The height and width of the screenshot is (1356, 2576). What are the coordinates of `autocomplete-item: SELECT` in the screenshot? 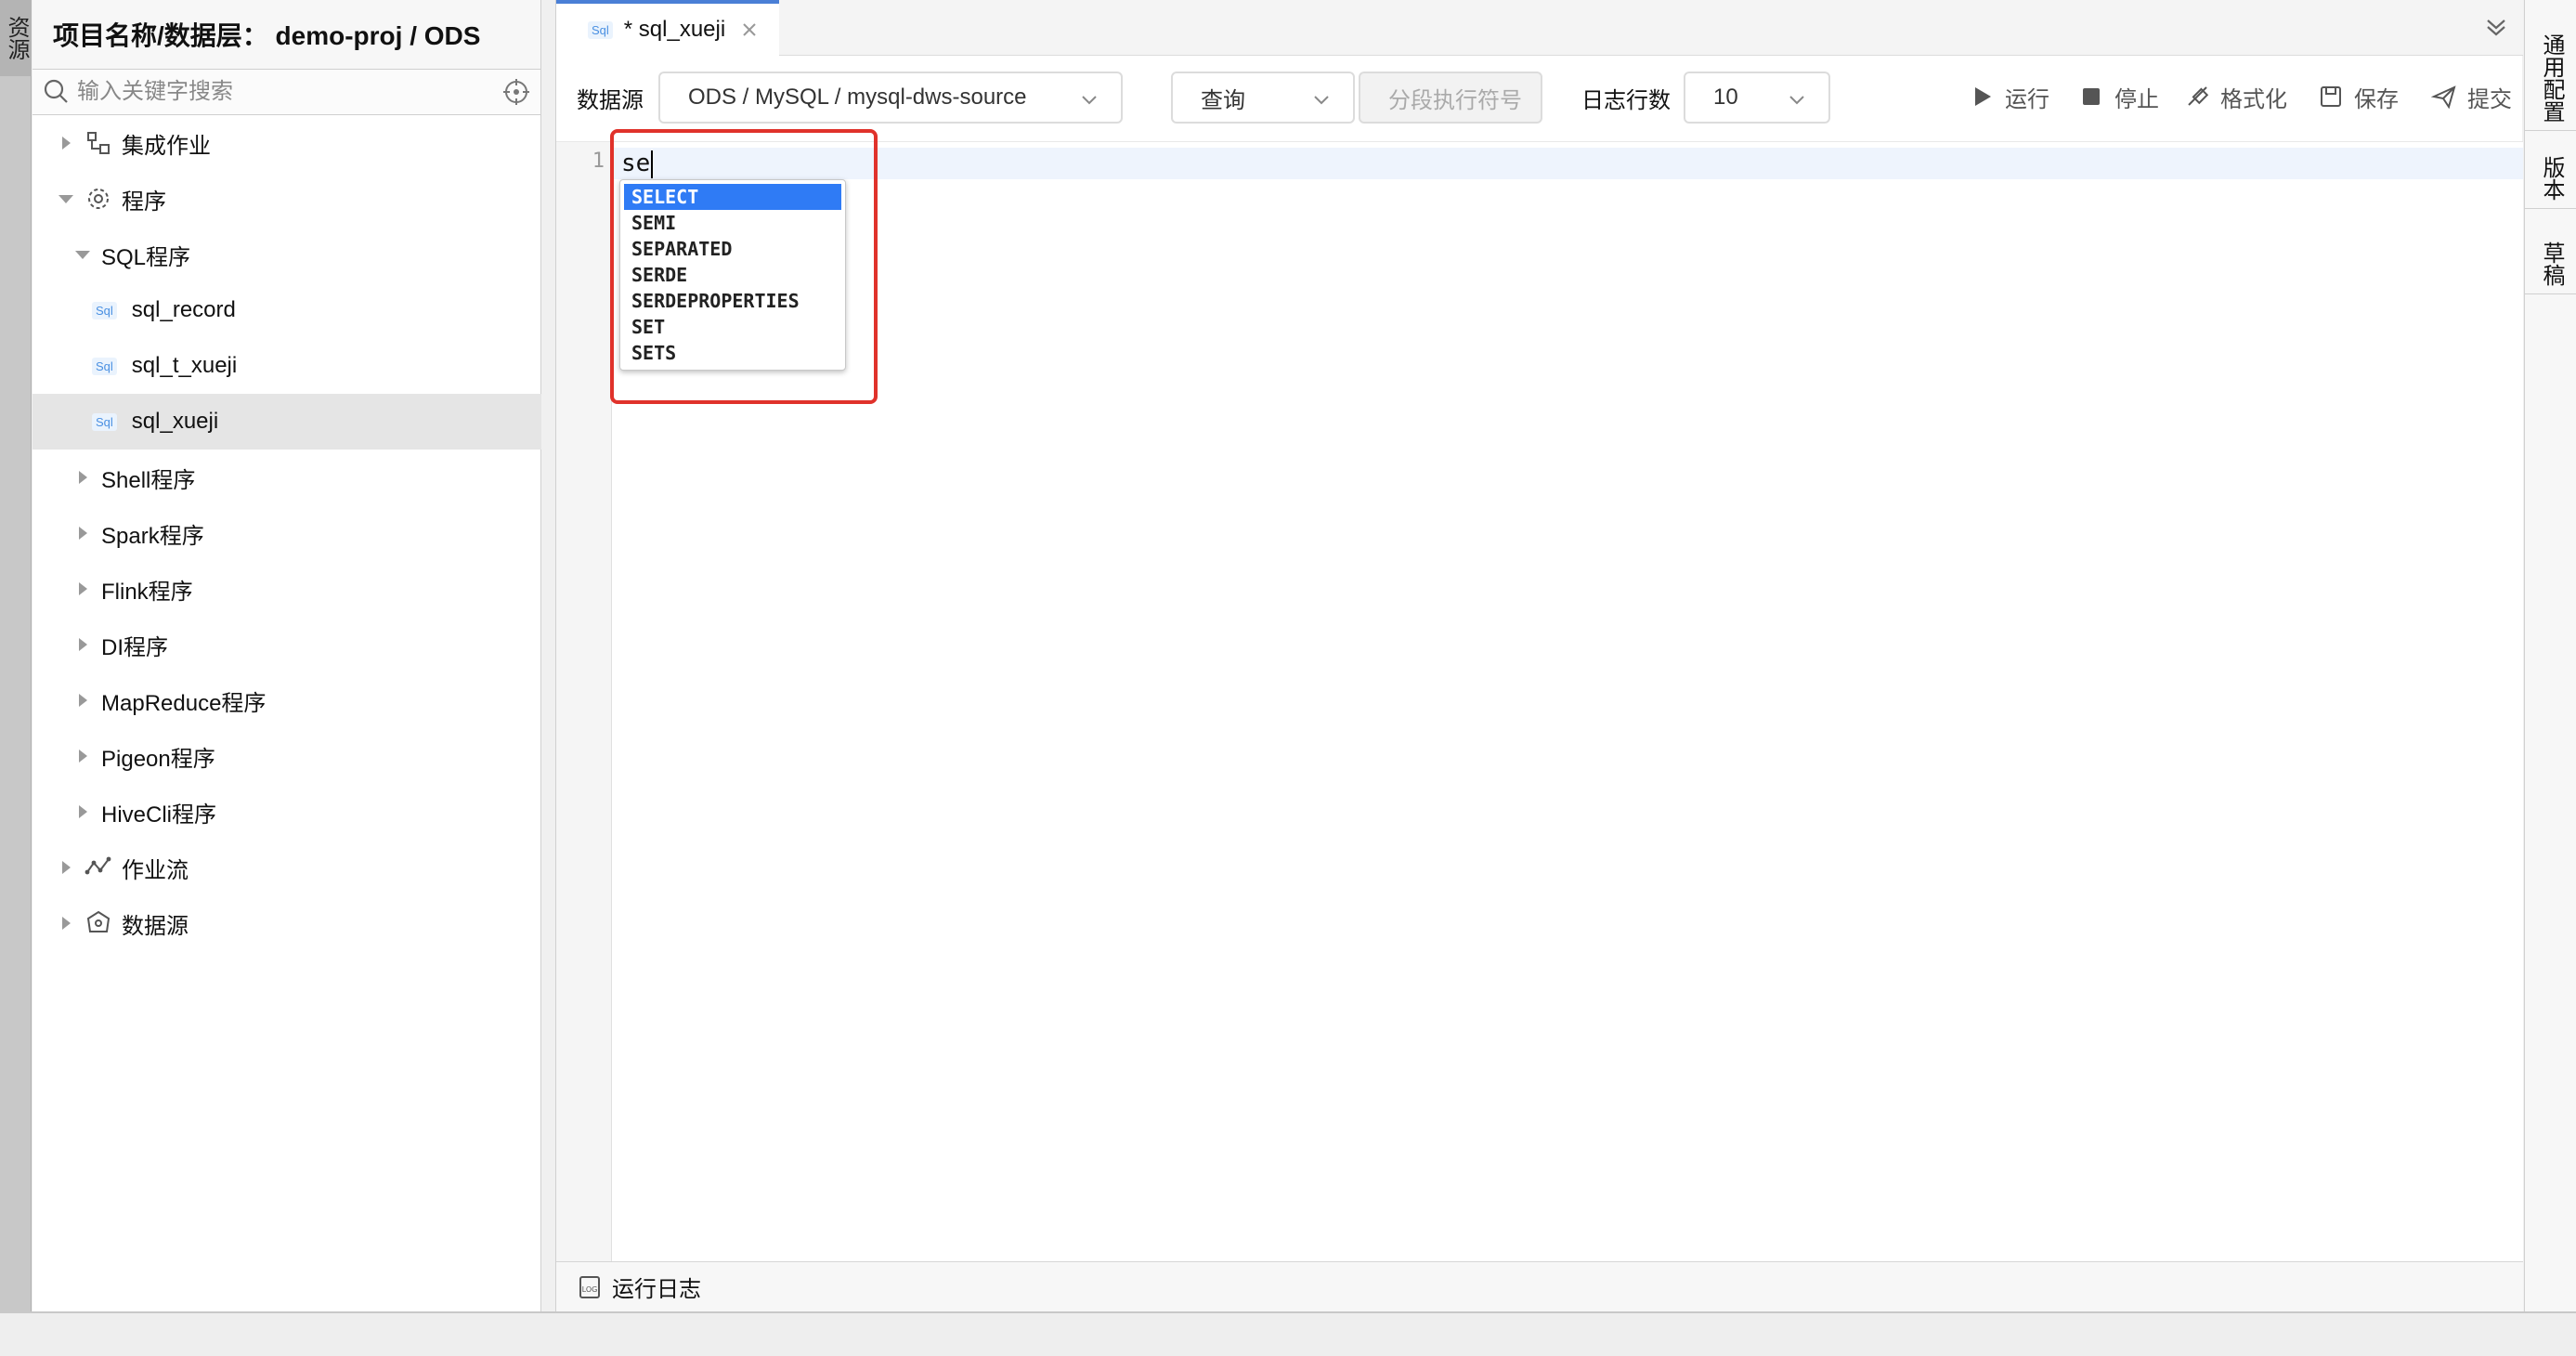 It's located at (732, 197).